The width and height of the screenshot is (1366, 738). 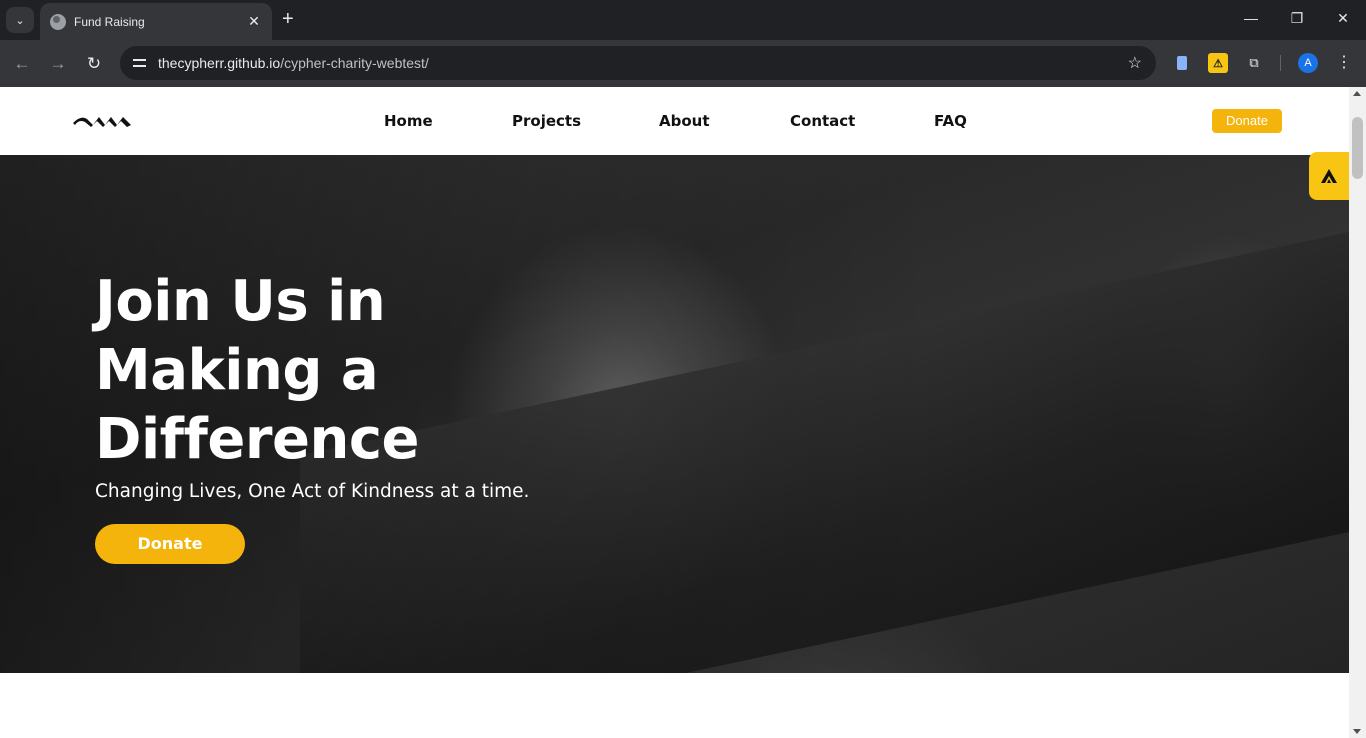 What do you see at coordinates (683, 20) in the screenshot?
I see `tab-strip: ⌄ Fund Raising ✕ + — ❐ ✕` at bounding box center [683, 20].